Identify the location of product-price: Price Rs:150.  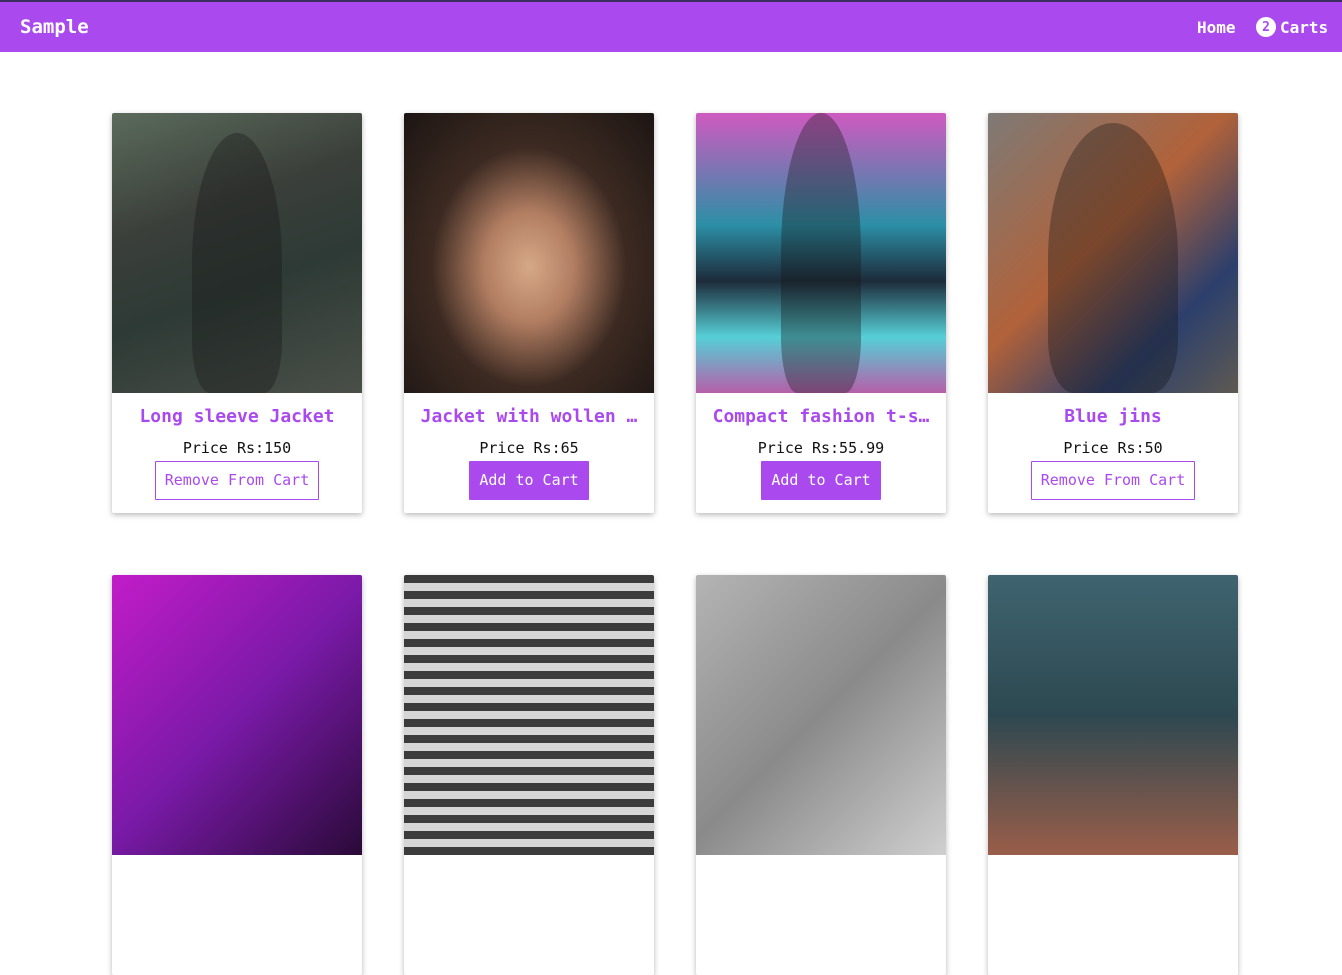
(237, 448).